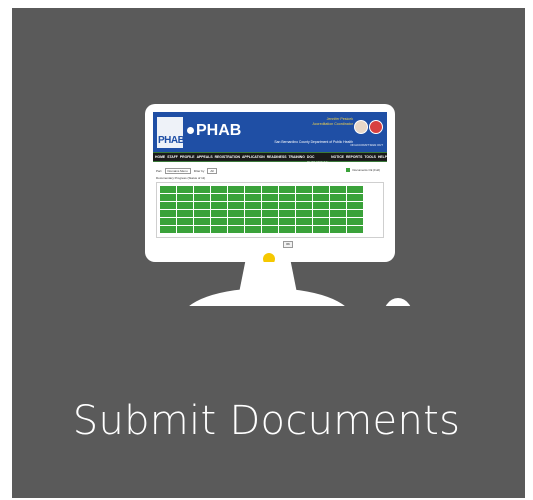  What do you see at coordinates (370, 160) in the screenshot?
I see `nav-item: TOOLS` at bounding box center [370, 160].